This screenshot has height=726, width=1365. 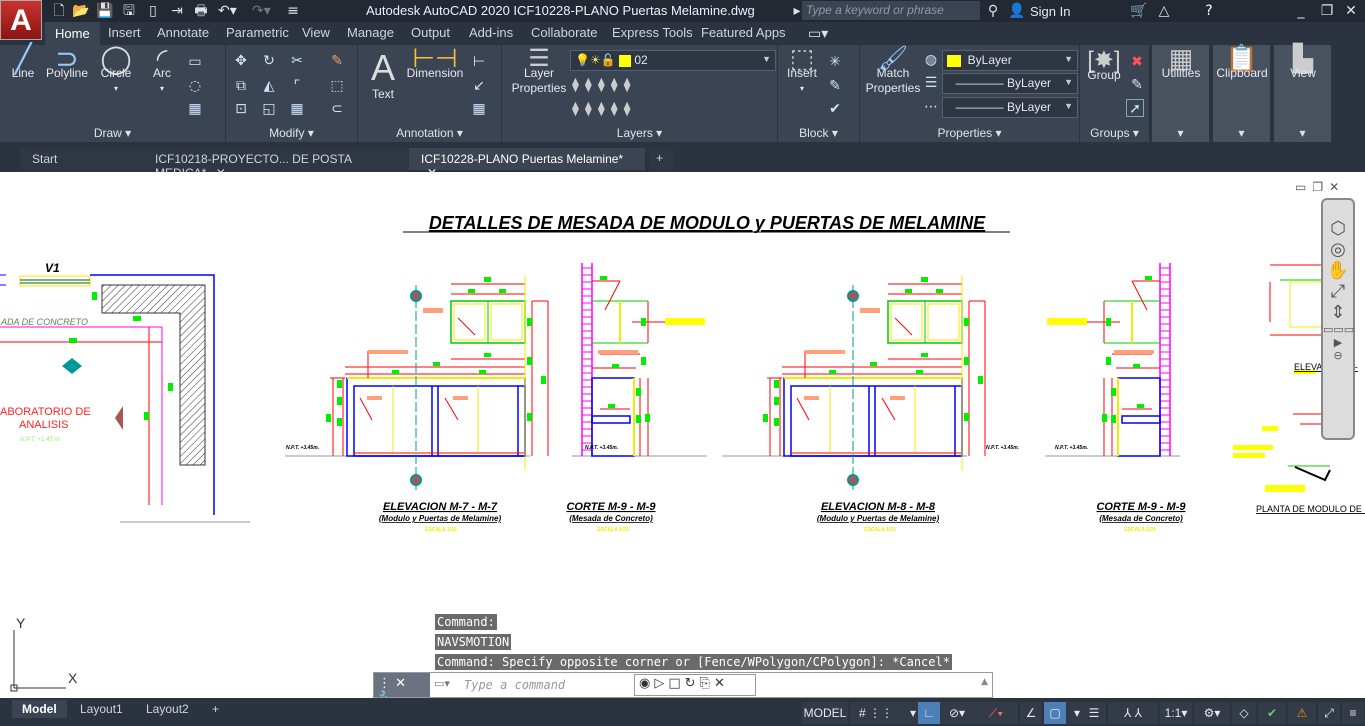 What do you see at coordinates (297, 61) in the screenshot?
I see `trim-icon: ✂` at bounding box center [297, 61].